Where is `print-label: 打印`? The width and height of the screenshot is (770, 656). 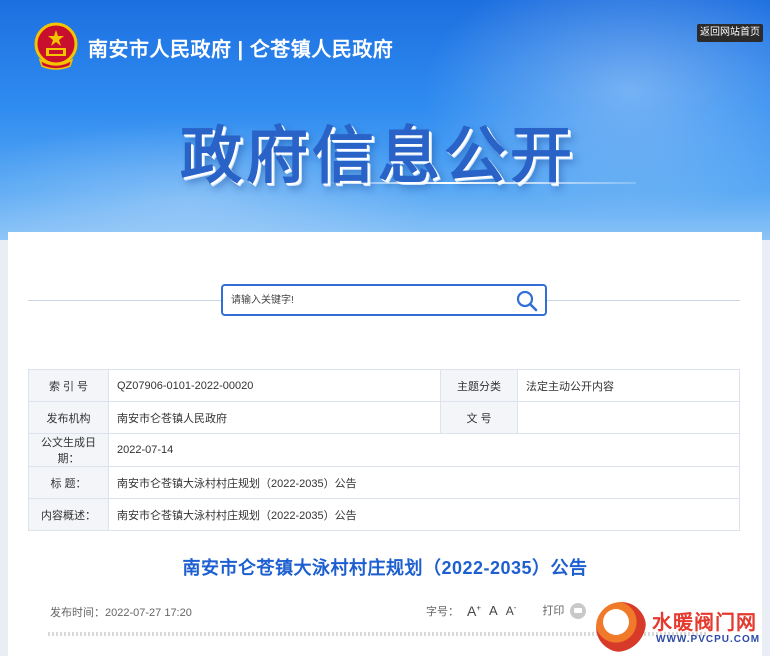 print-label: 打印 is located at coordinates (553, 611).